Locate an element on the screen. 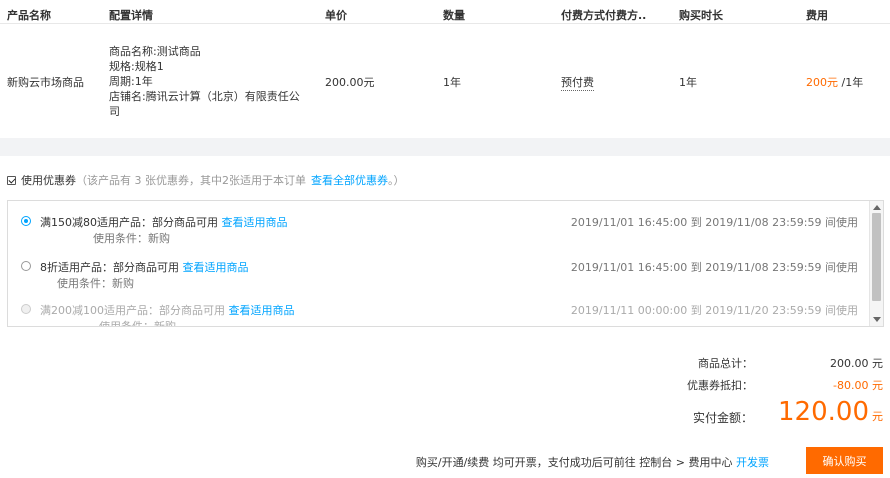  pay-method: 预付费 is located at coordinates (577, 82).